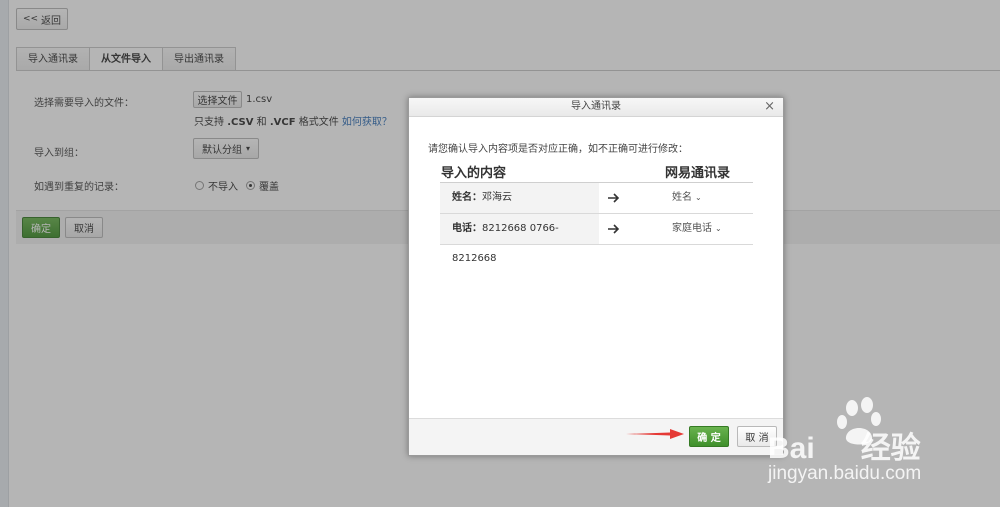 The width and height of the screenshot is (1000, 510). What do you see at coordinates (474, 173) in the screenshot?
I see `column-header-source: 导入的内容` at bounding box center [474, 173].